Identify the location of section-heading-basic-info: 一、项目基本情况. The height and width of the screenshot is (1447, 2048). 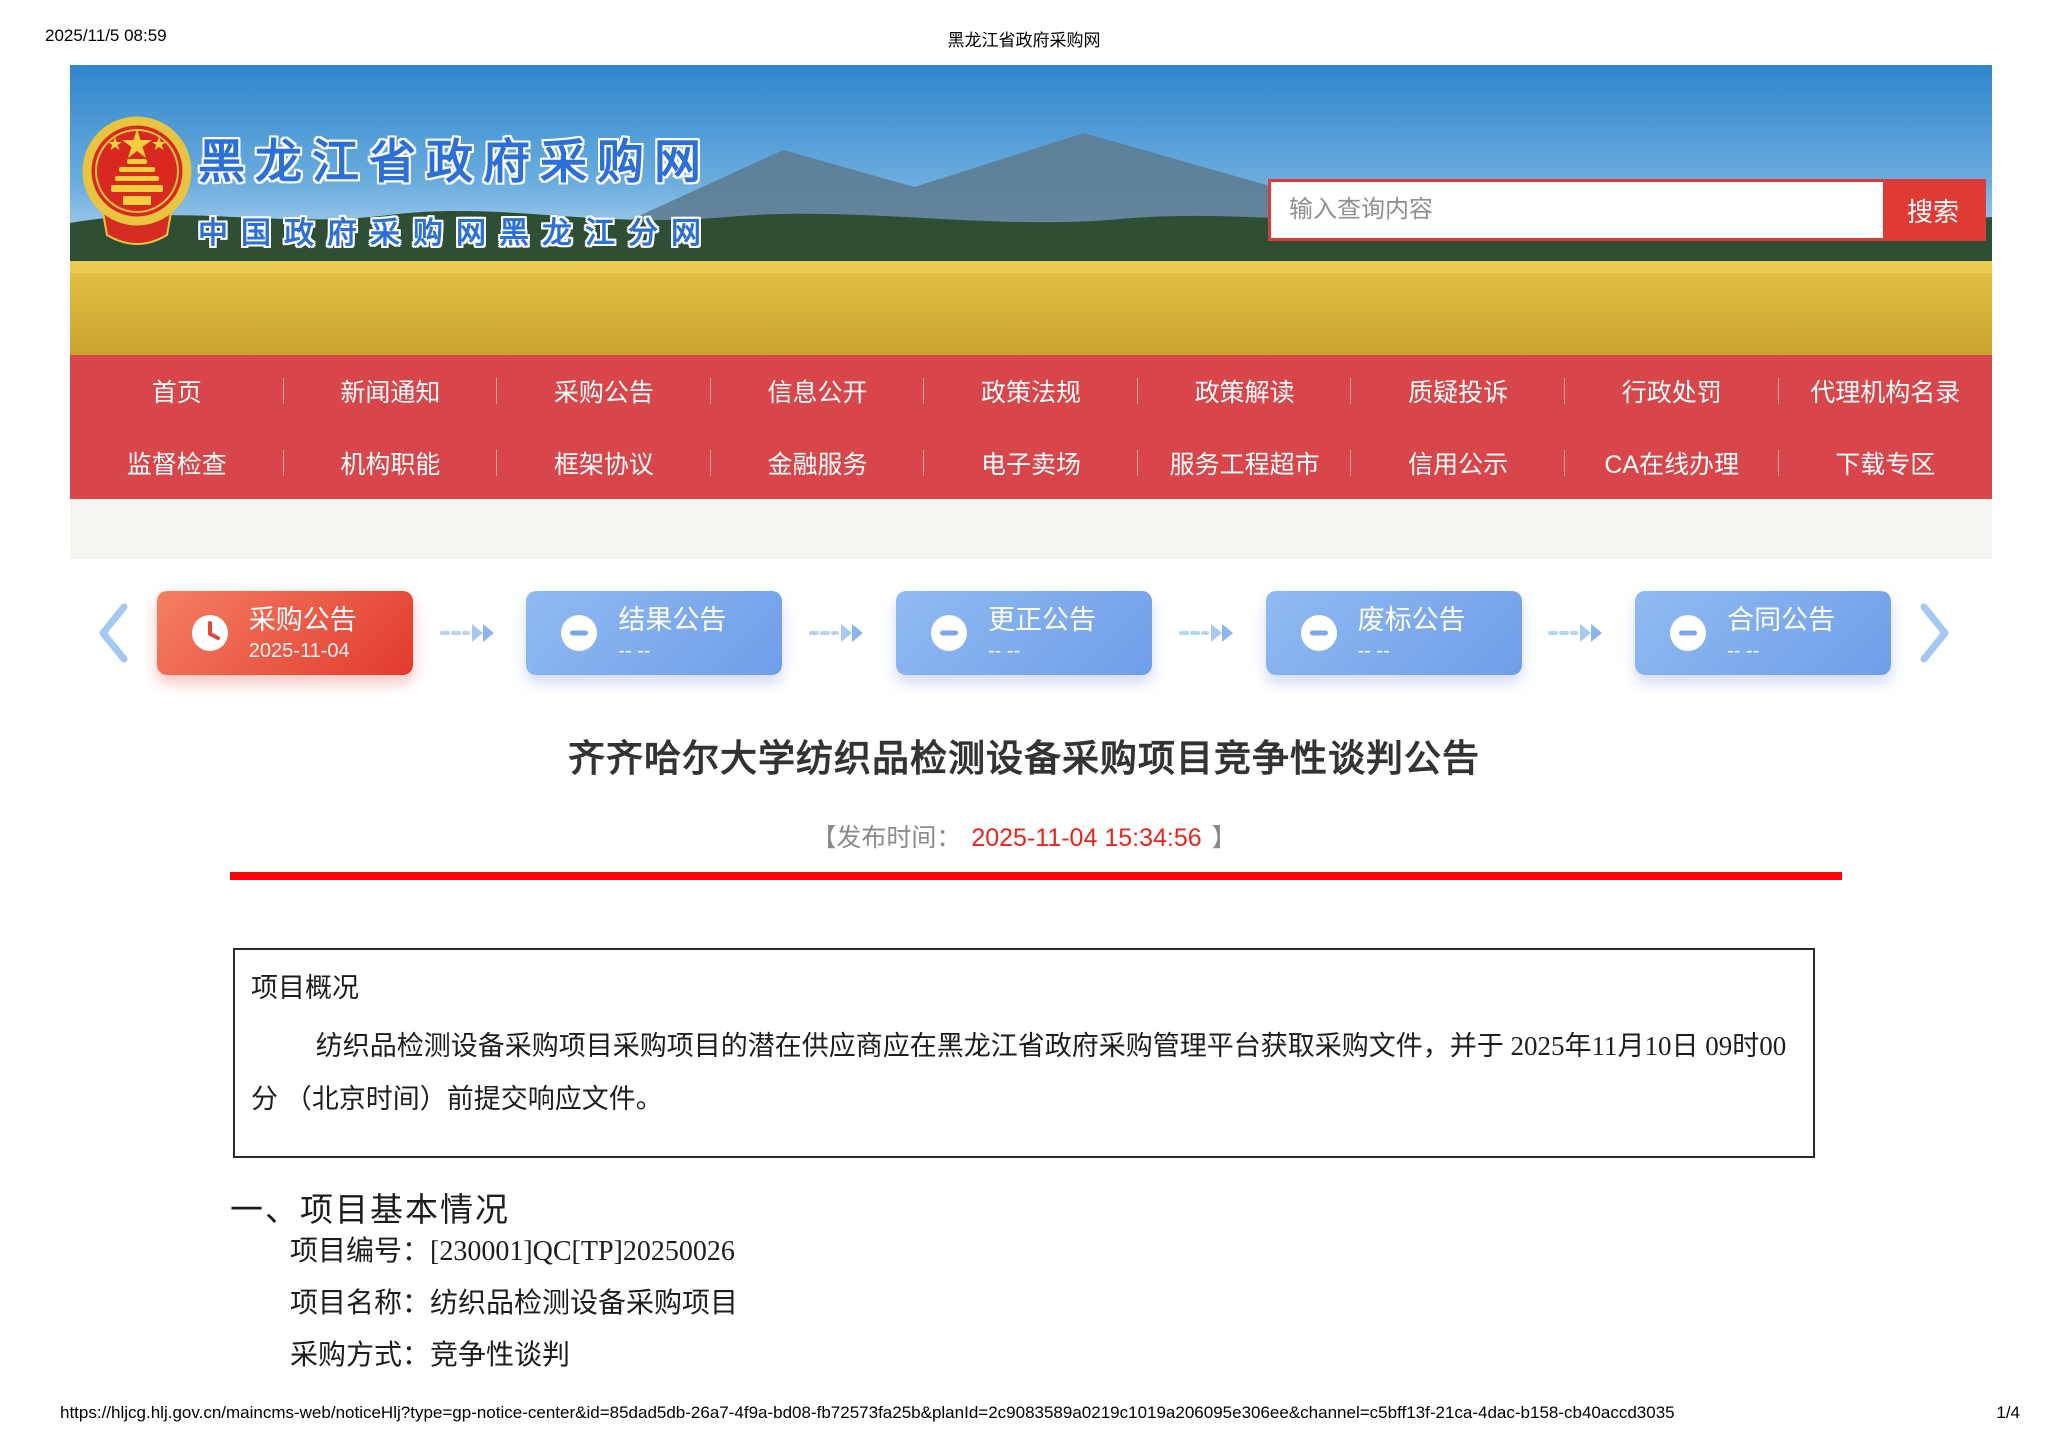
(370, 1211).